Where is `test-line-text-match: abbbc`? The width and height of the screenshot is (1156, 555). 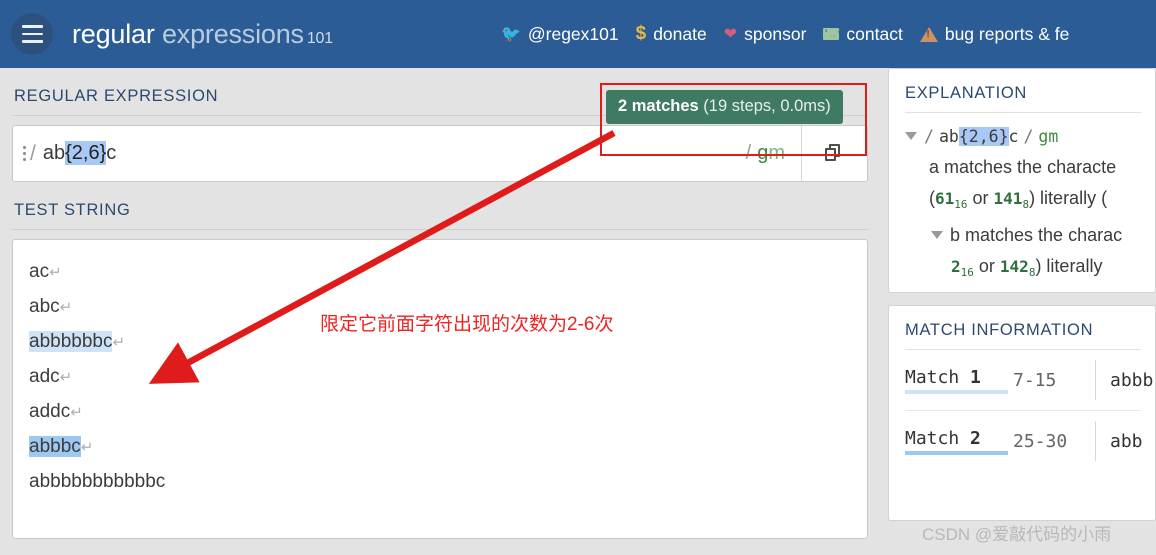 test-line-text-match: abbbc is located at coordinates (55, 446).